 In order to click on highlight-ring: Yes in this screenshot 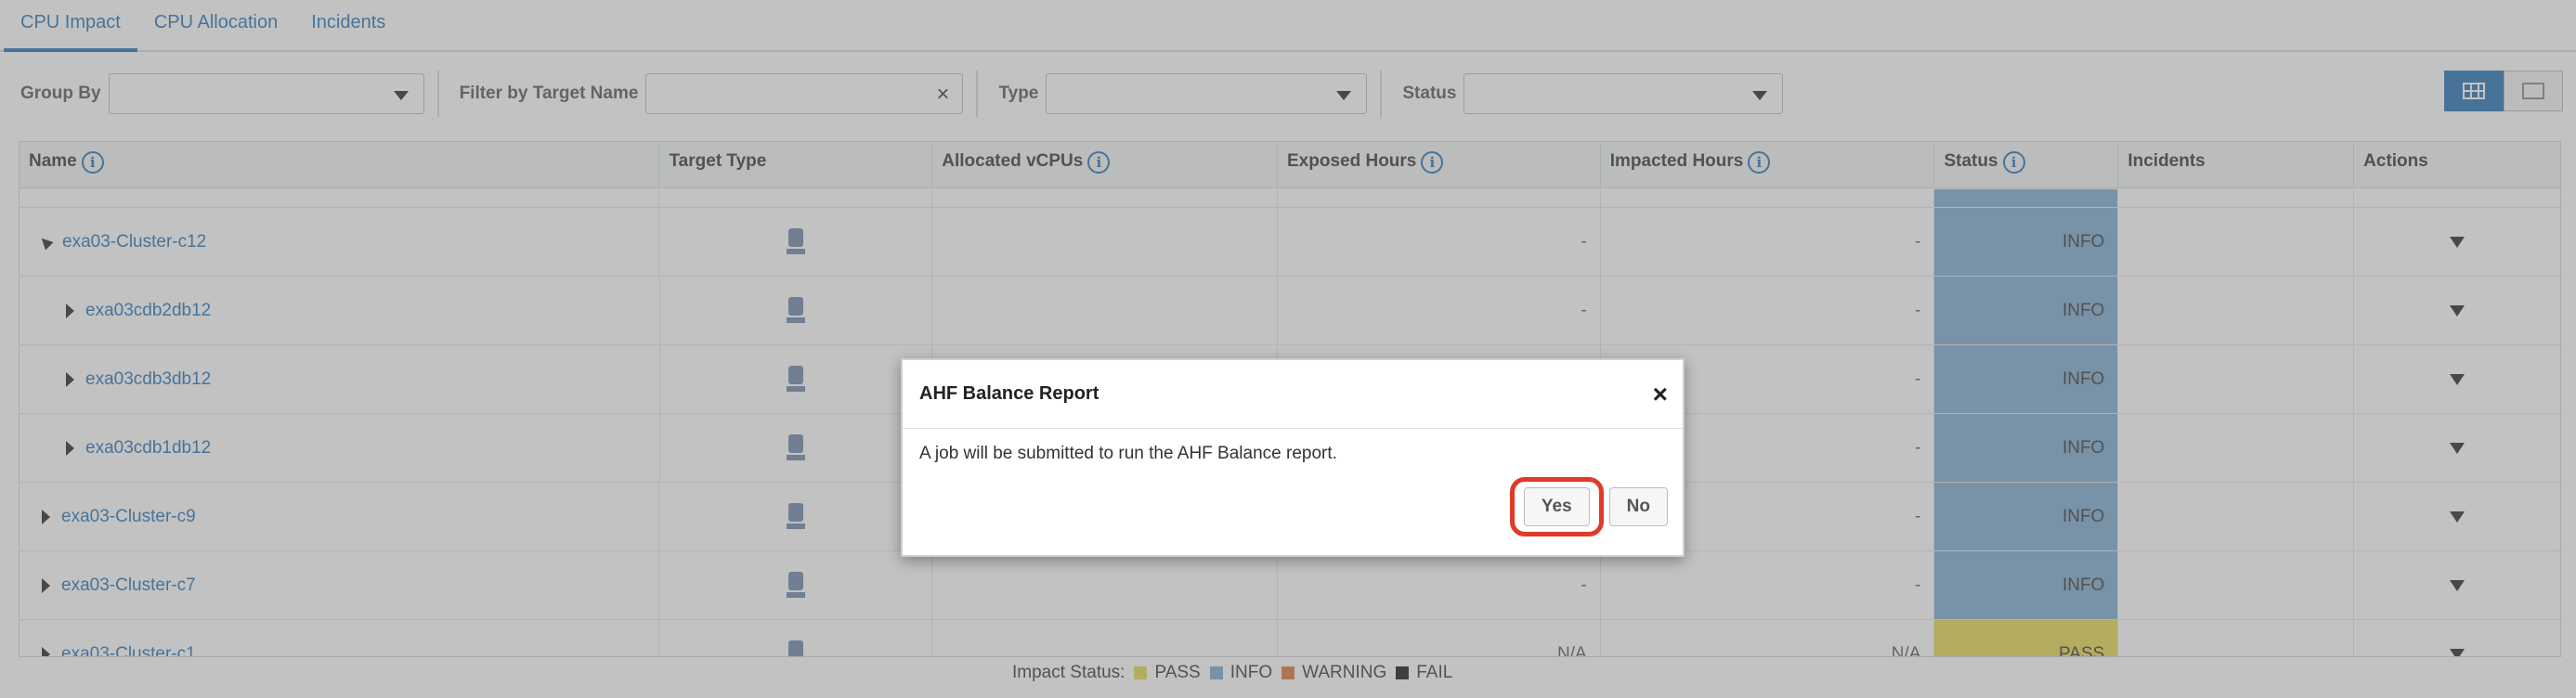, I will do `click(1556, 507)`.